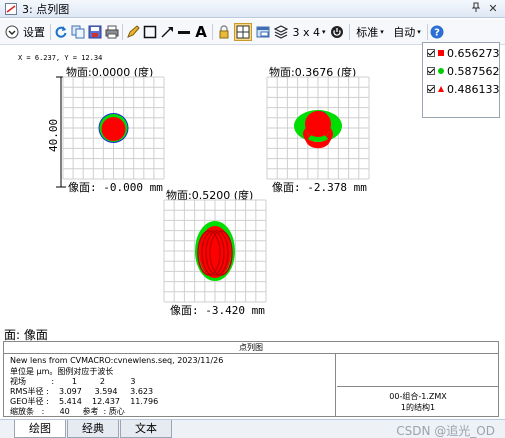  I want to click on tab-text: 文本, so click(146, 429).